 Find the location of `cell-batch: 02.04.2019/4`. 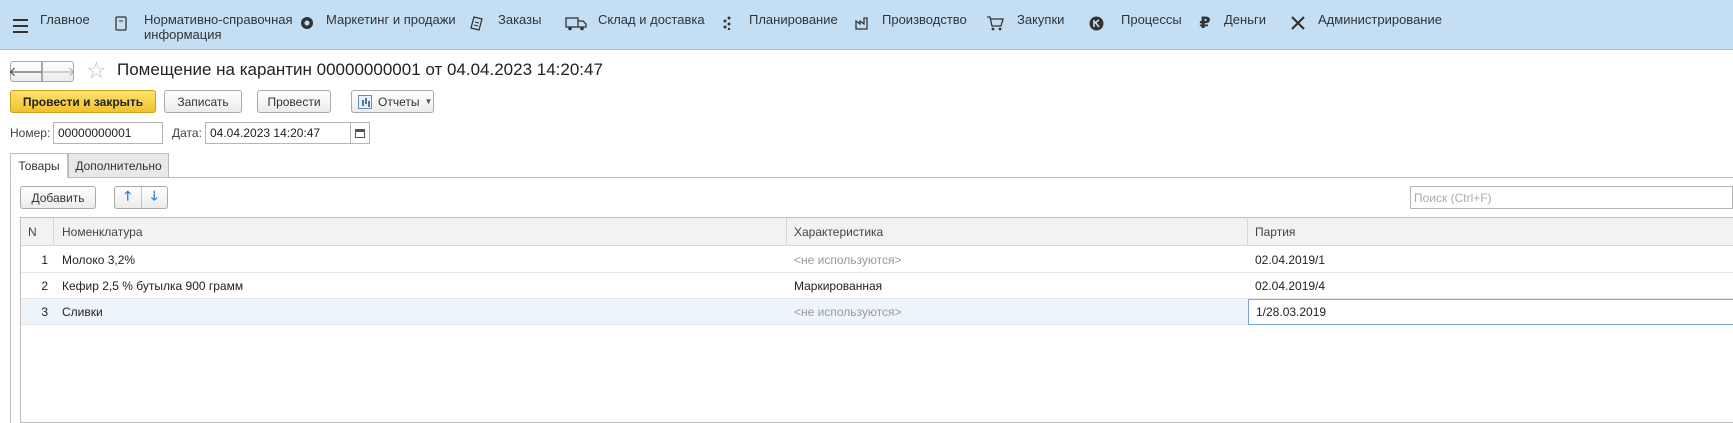

cell-batch: 02.04.2019/4 is located at coordinates (1490, 286).